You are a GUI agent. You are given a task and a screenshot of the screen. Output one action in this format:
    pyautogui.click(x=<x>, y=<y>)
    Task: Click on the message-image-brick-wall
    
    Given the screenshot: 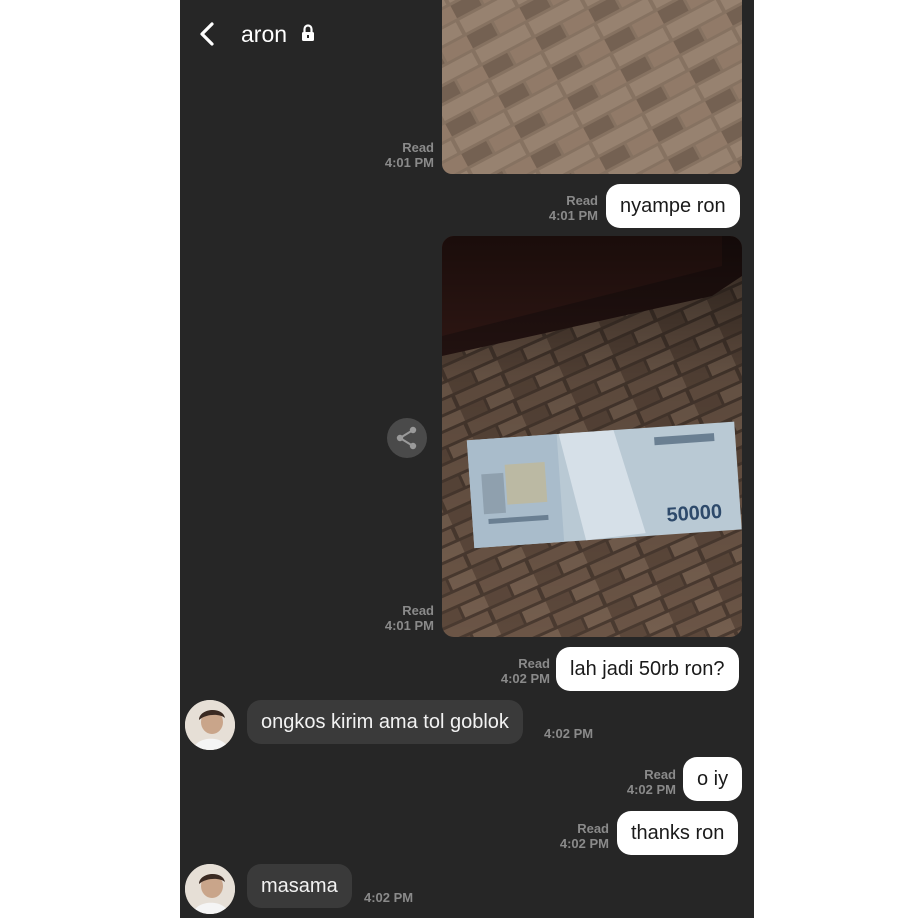 What is the action you would take?
    pyautogui.click(x=592, y=87)
    